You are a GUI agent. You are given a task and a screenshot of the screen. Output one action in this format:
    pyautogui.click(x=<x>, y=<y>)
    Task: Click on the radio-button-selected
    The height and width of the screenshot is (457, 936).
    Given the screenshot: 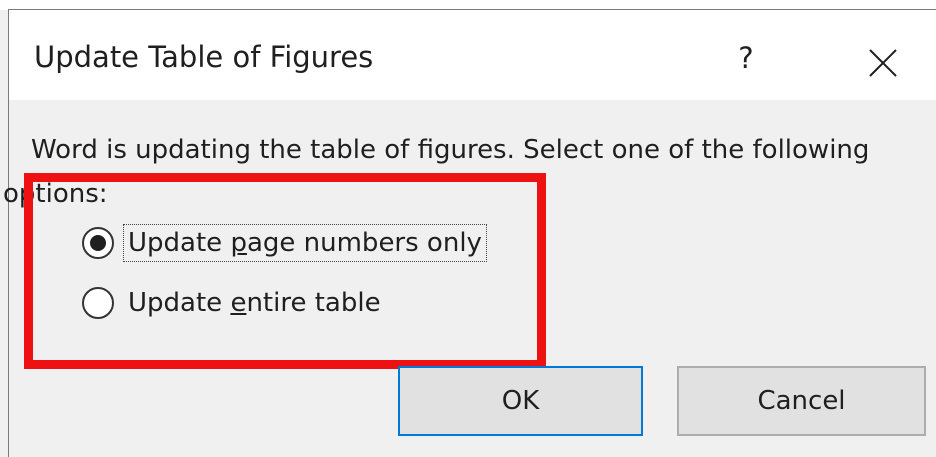 What is the action you would take?
    pyautogui.click(x=98, y=243)
    